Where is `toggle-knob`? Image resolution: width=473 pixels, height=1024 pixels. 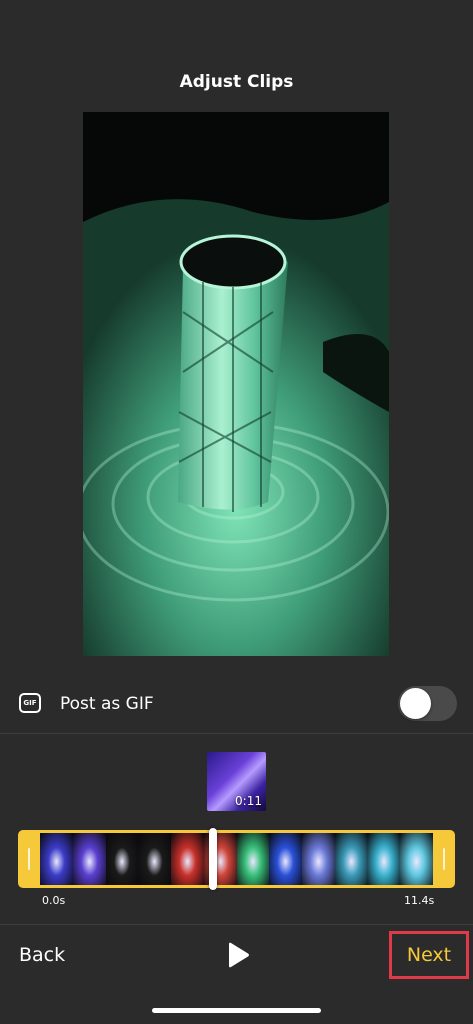 toggle-knob is located at coordinates (415, 703).